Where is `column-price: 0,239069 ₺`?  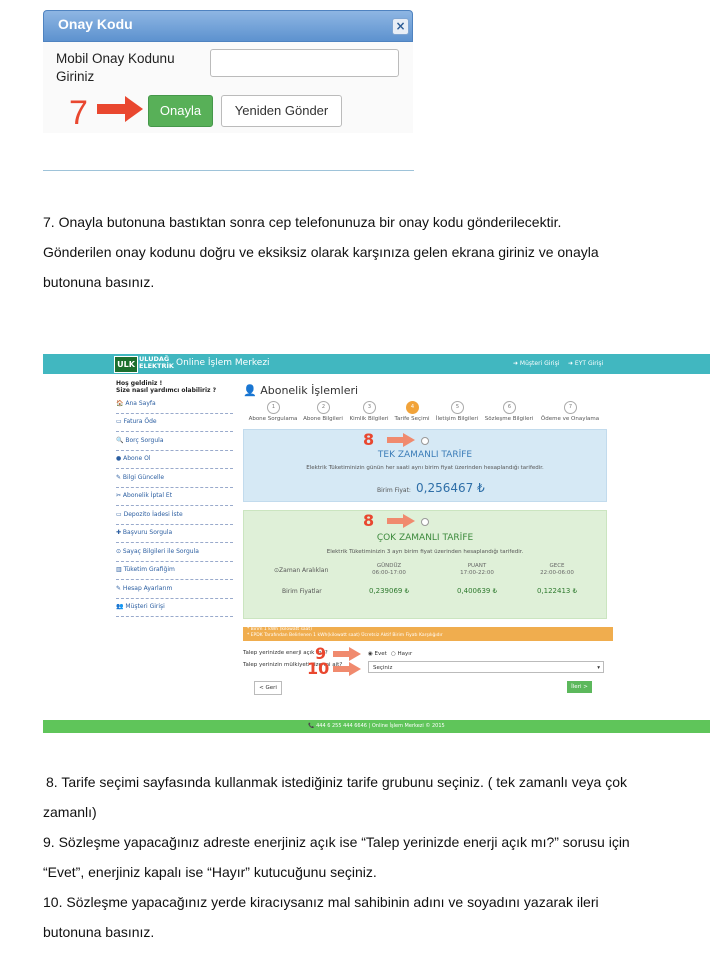 column-price: 0,239069 ₺ is located at coordinates (389, 591).